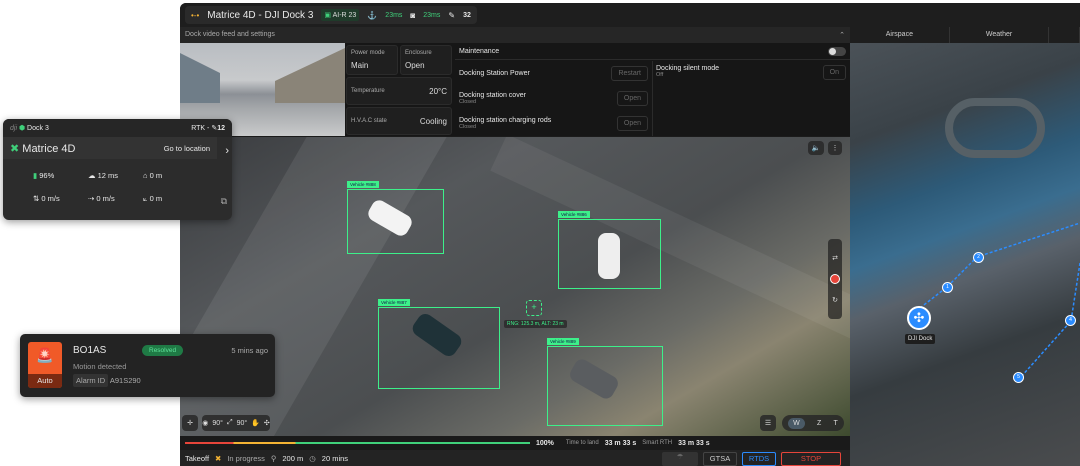  Describe the element at coordinates (36, 198) in the screenshot. I see `vertical-speed-icon: ⇅` at that location.